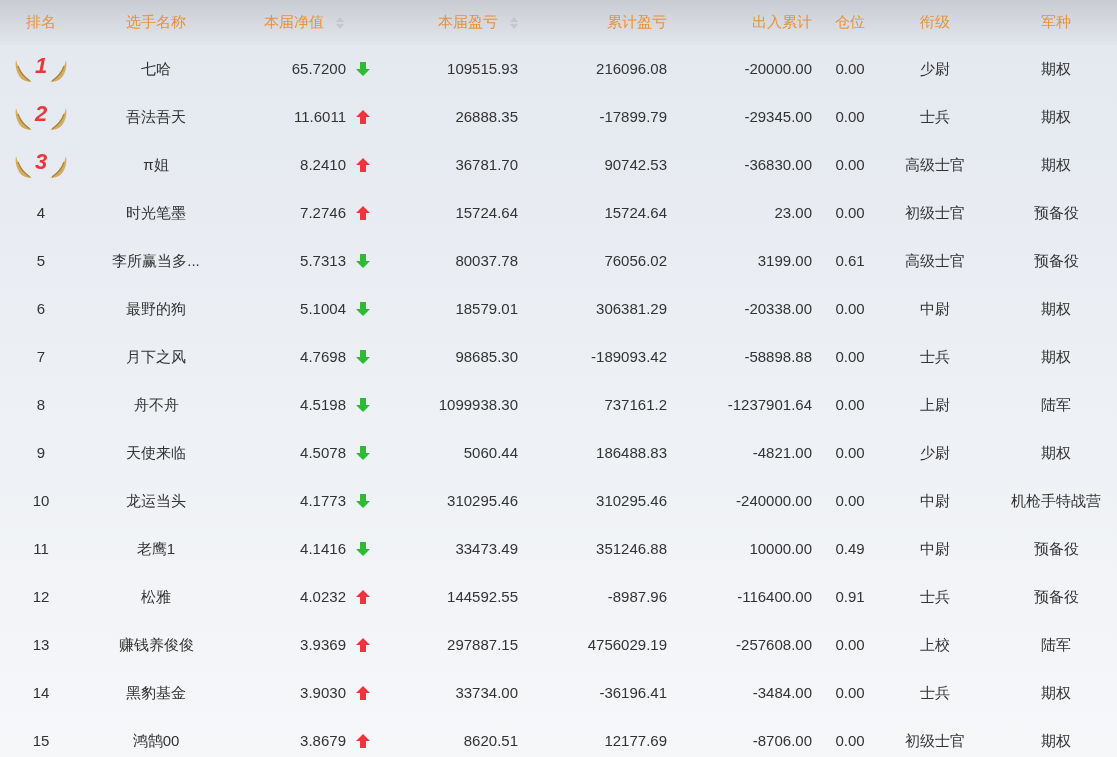 The height and width of the screenshot is (757, 1117). Describe the element at coordinates (323, 644) in the screenshot. I see `net-value: 3.9369` at that location.